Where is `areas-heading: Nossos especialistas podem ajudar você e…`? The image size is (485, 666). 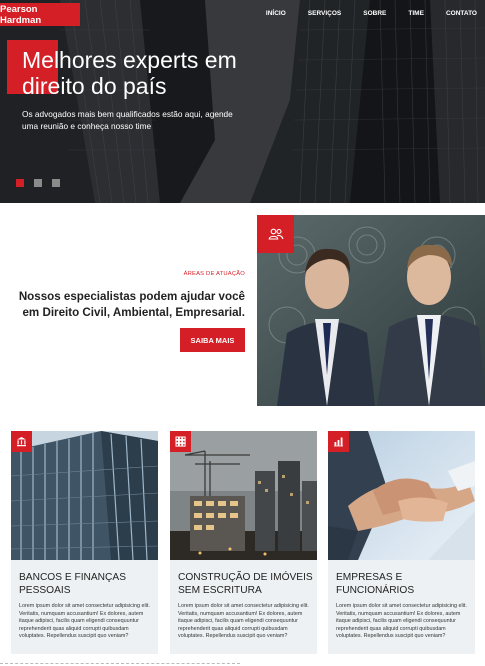 areas-heading: Nossos especialistas podem ajudar você e… is located at coordinates (131, 304).